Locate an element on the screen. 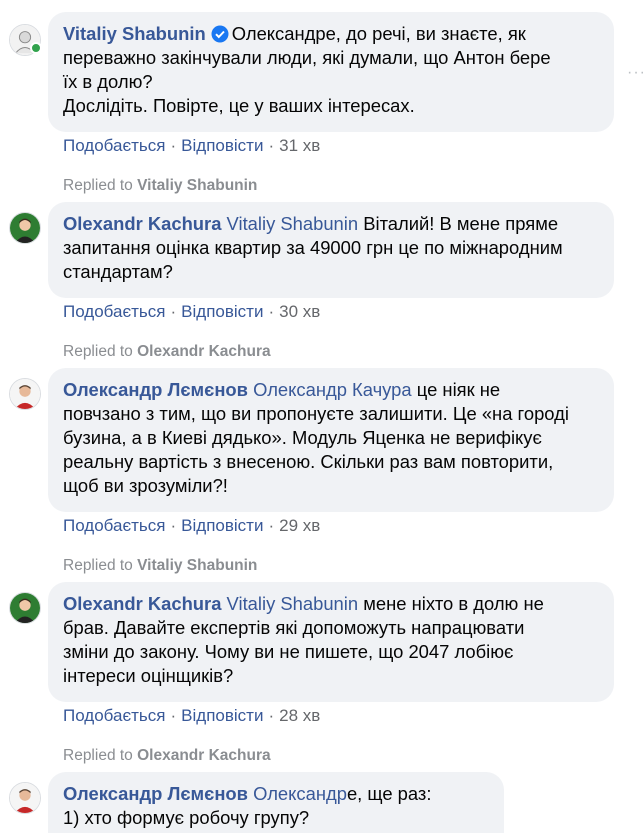  comment-actions: Подобається · Відповісти · 30 хв is located at coordinates (192, 311).